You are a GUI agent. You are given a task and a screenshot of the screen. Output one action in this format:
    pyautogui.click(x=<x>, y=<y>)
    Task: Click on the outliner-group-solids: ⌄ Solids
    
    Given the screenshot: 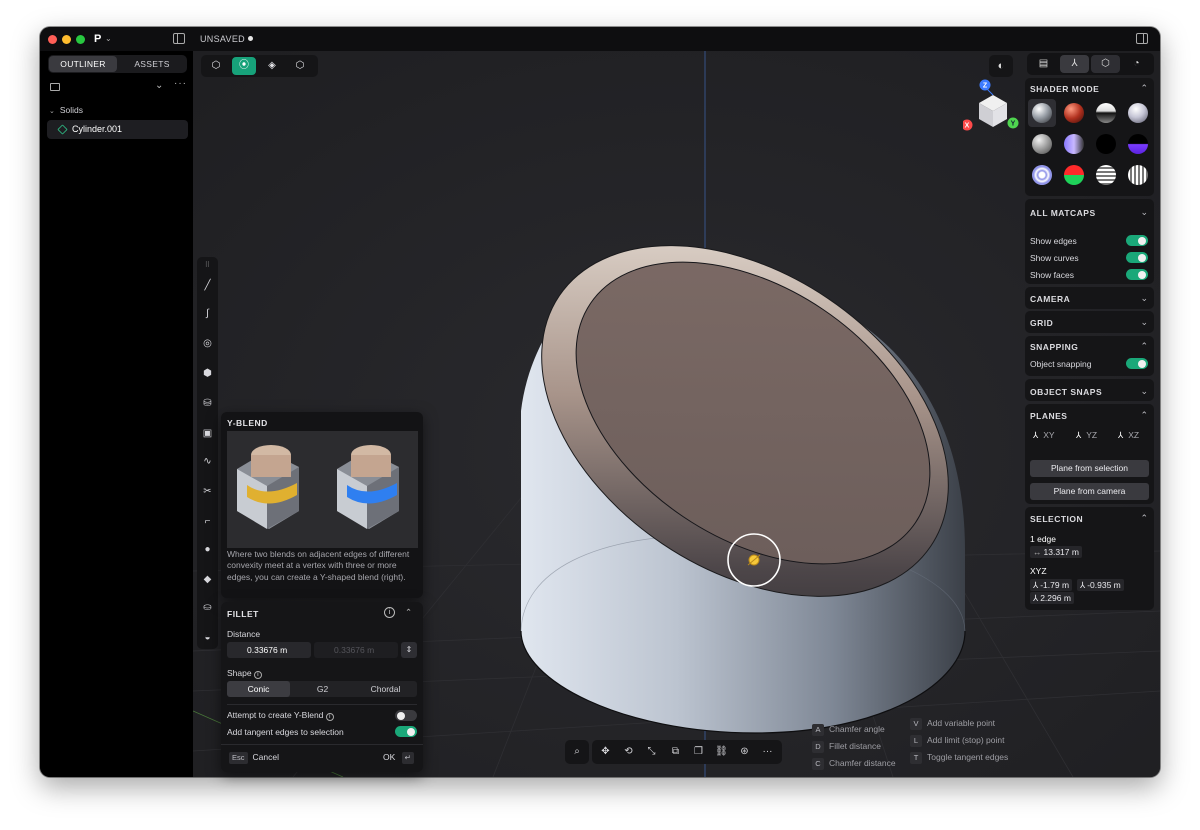 What is the action you would take?
    pyautogui.click(x=66, y=110)
    